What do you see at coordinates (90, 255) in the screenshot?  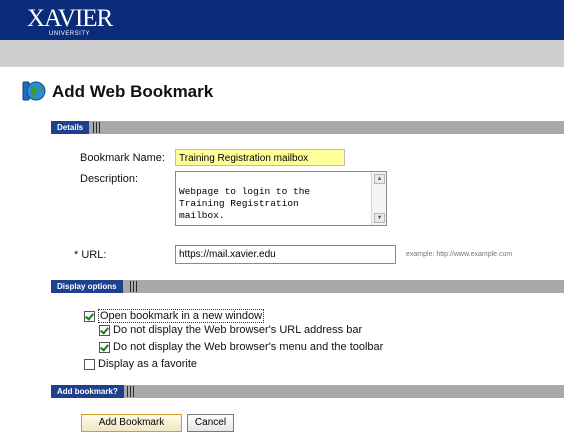 I see `url-label: * URL:` at bounding box center [90, 255].